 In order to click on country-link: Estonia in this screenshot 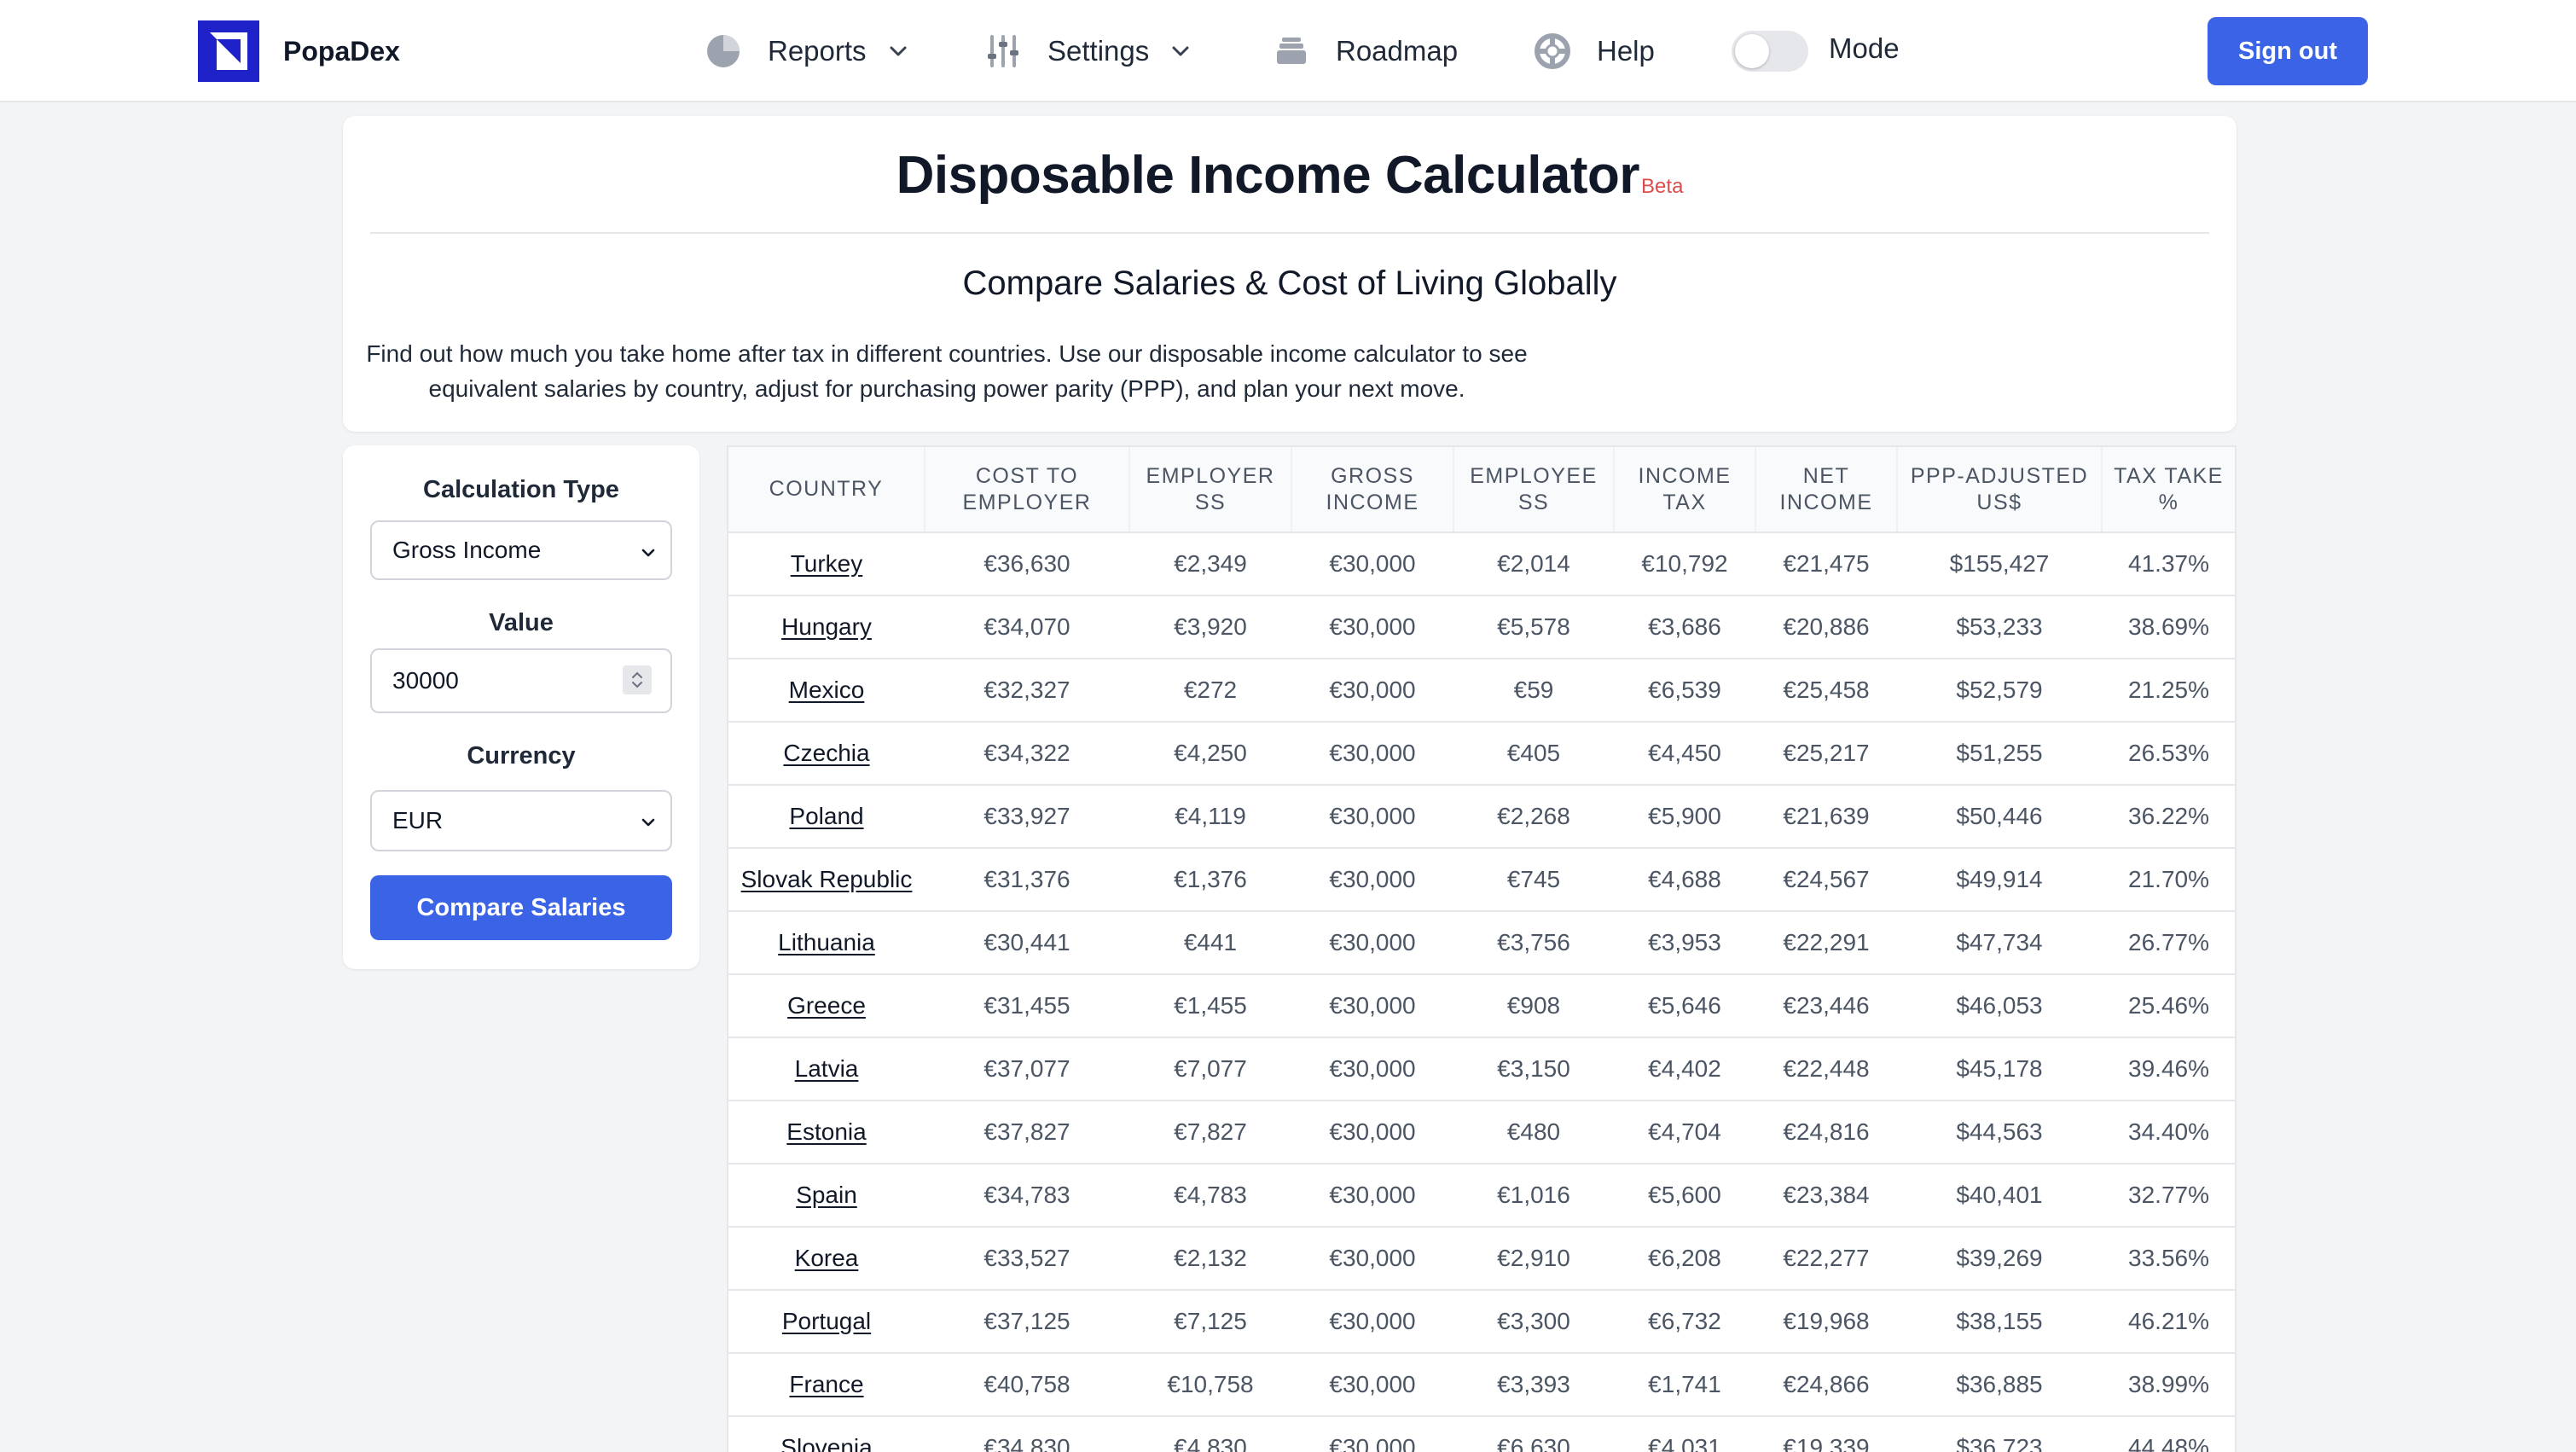, I will do `click(826, 1131)`.